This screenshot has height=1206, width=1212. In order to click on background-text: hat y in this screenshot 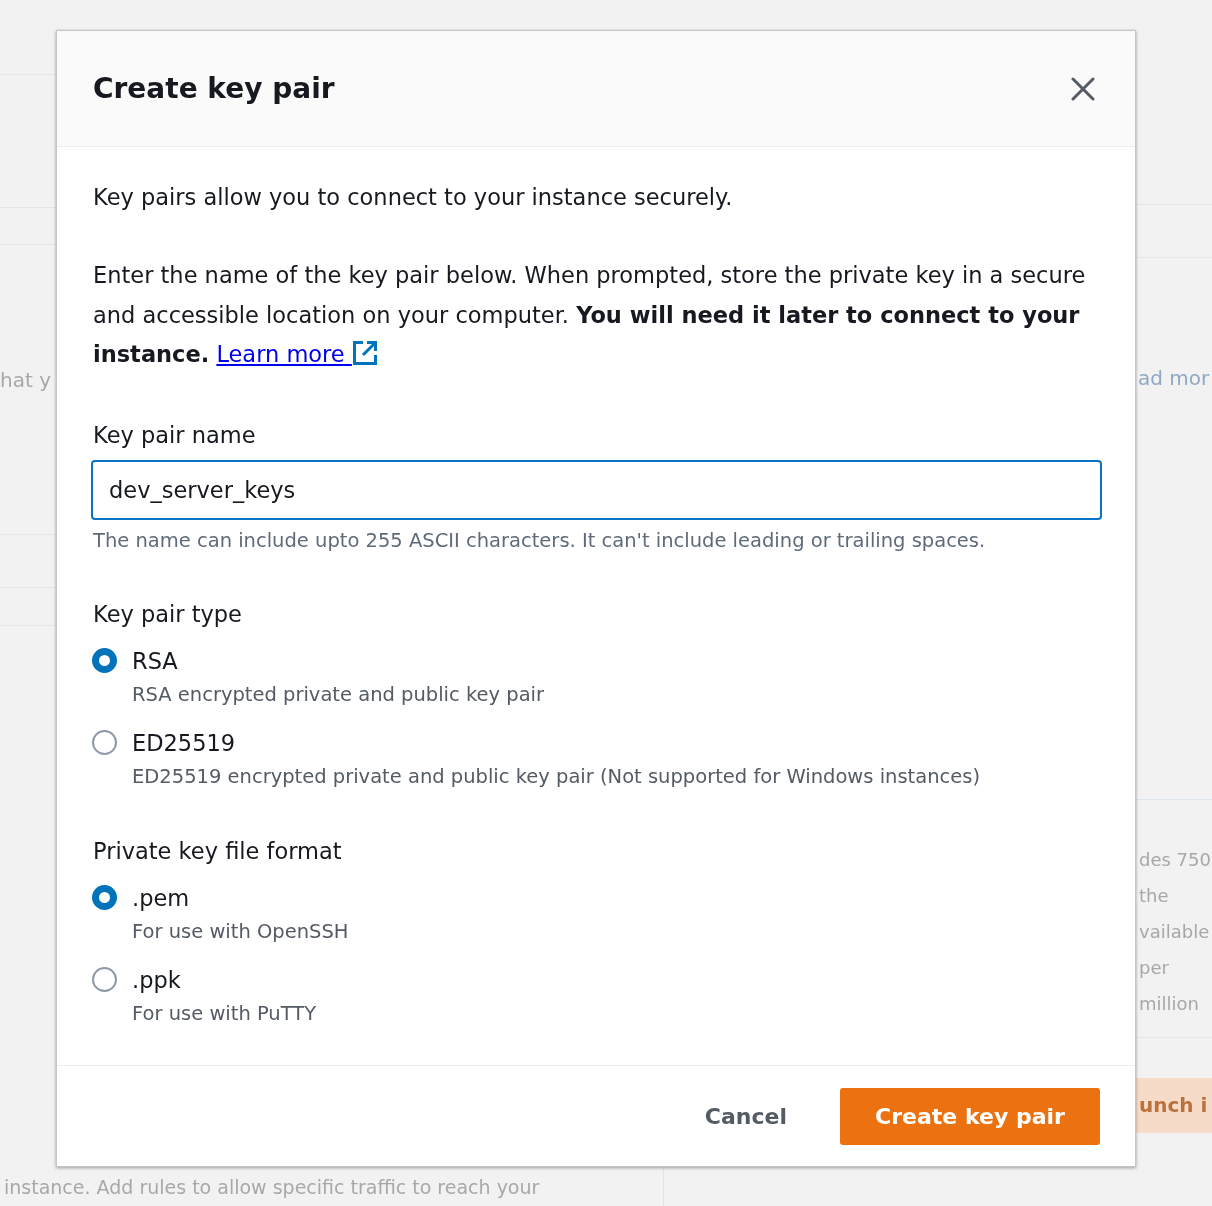, I will do `click(25, 380)`.